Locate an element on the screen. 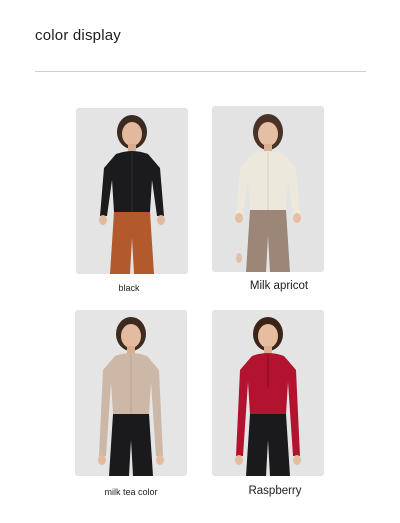 Image resolution: width=400 pixels, height=523 pixels. model-image-black is located at coordinates (132, 191).